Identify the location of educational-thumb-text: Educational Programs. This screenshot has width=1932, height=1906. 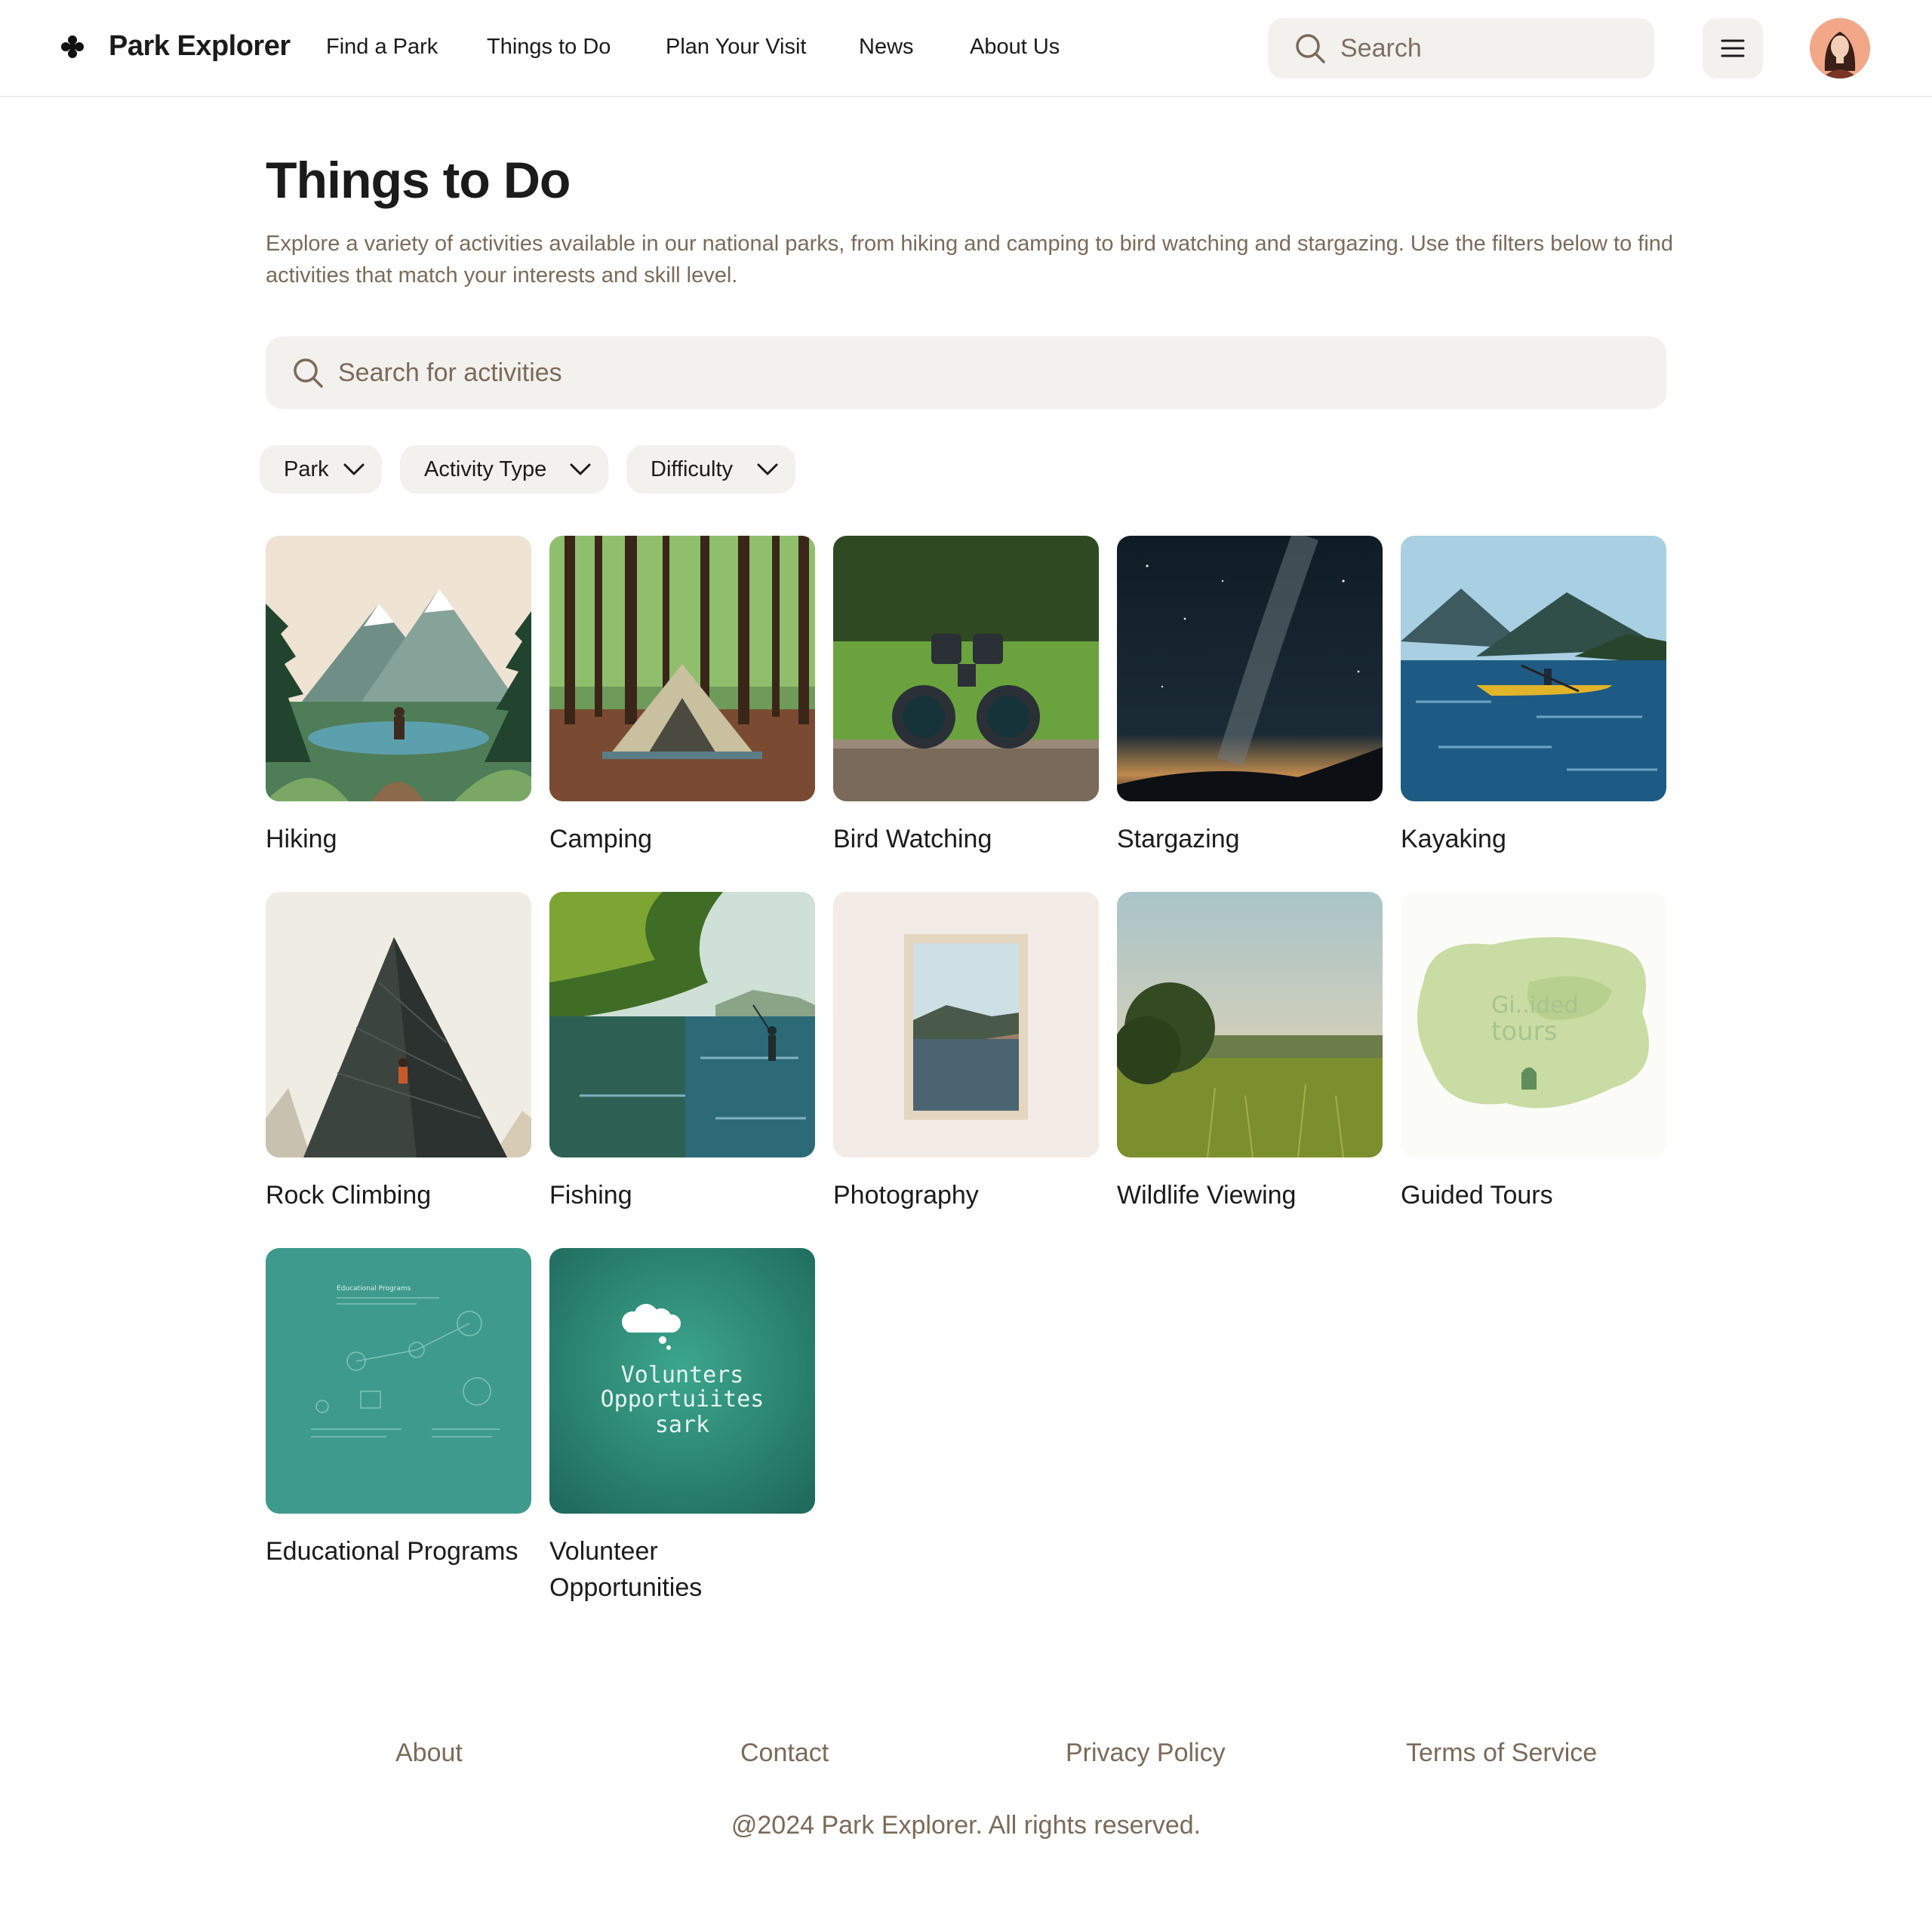
(374, 1289).